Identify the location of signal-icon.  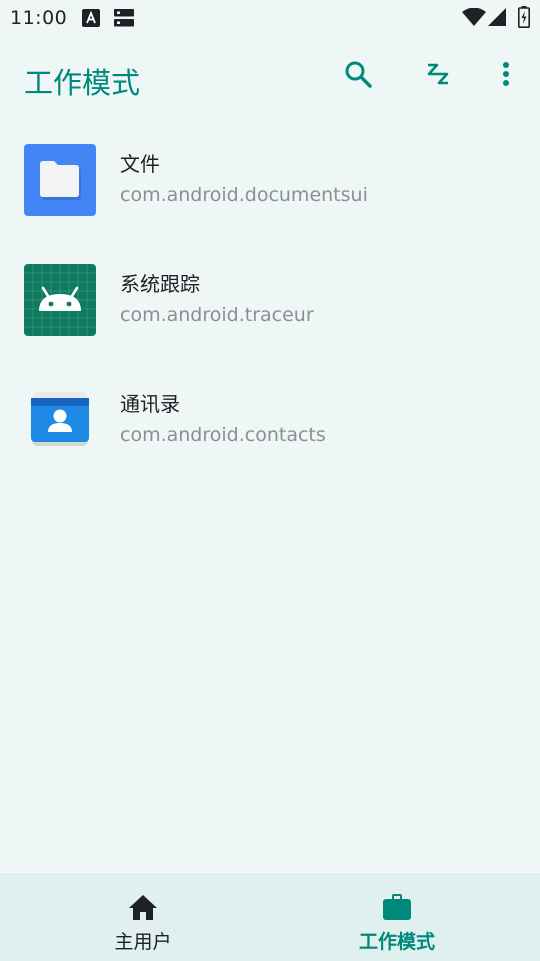
(498, 19).